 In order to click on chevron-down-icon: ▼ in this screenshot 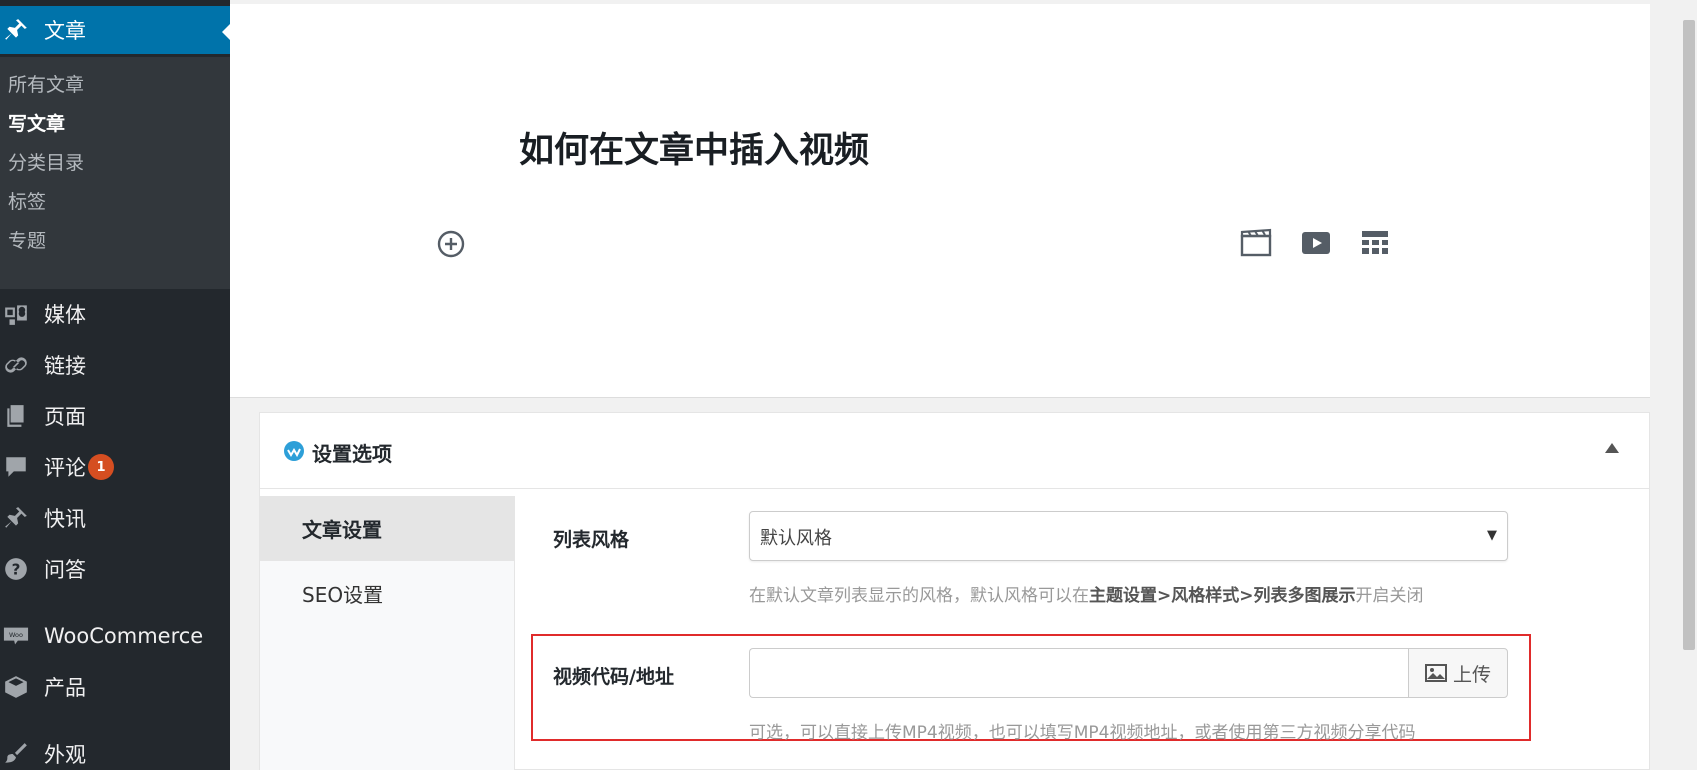, I will do `click(1492, 535)`.